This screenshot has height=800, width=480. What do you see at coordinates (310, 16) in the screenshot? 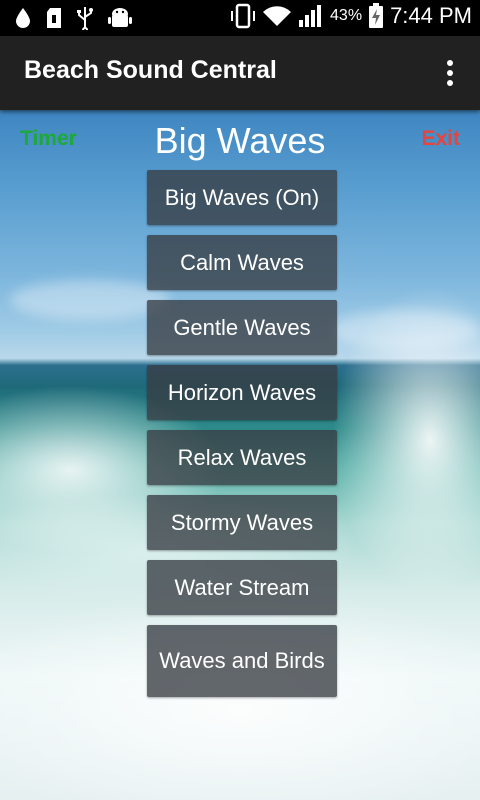
I see `signal-icon` at bounding box center [310, 16].